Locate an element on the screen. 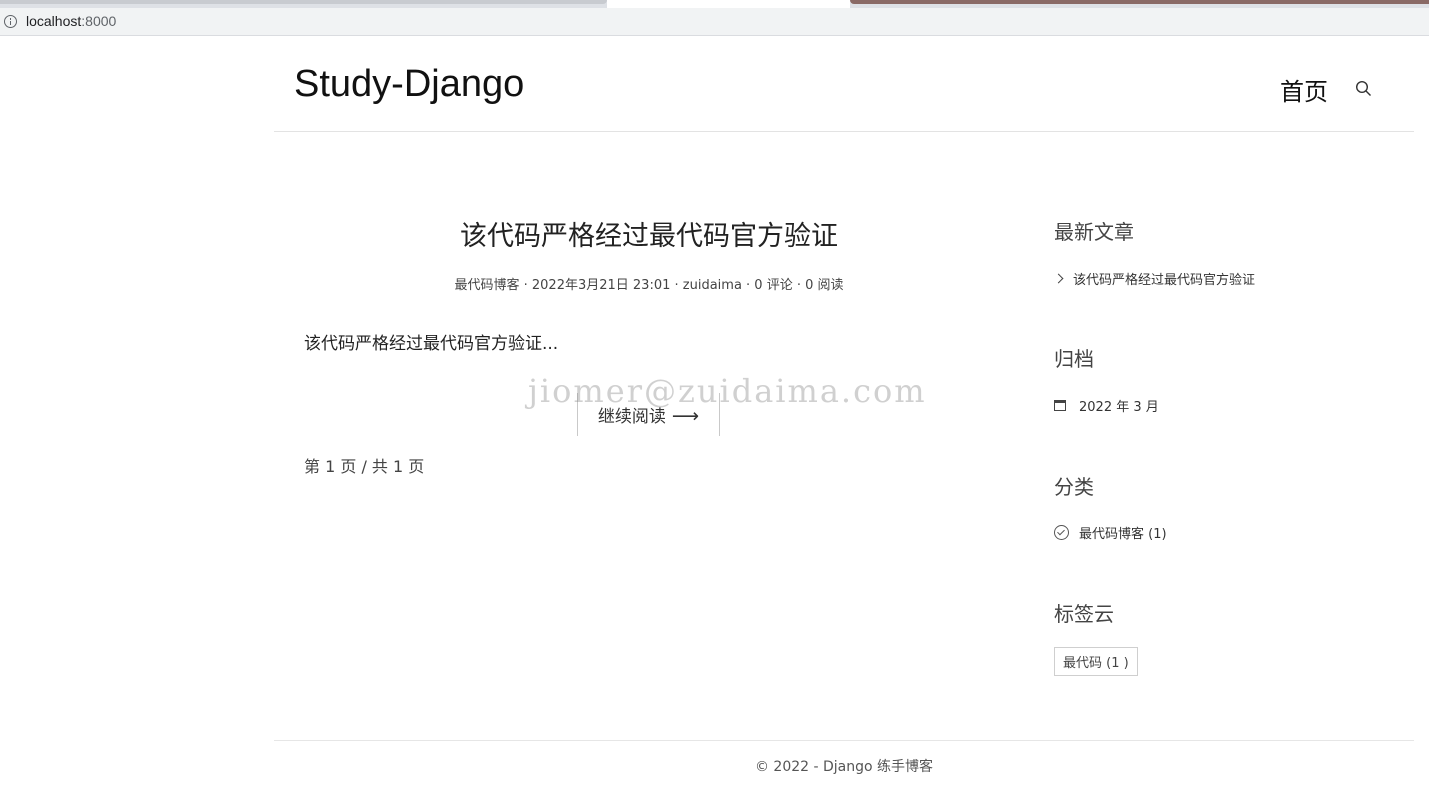 The width and height of the screenshot is (1429, 809). read-more-label: 继续阅读 is located at coordinates (631, 417).